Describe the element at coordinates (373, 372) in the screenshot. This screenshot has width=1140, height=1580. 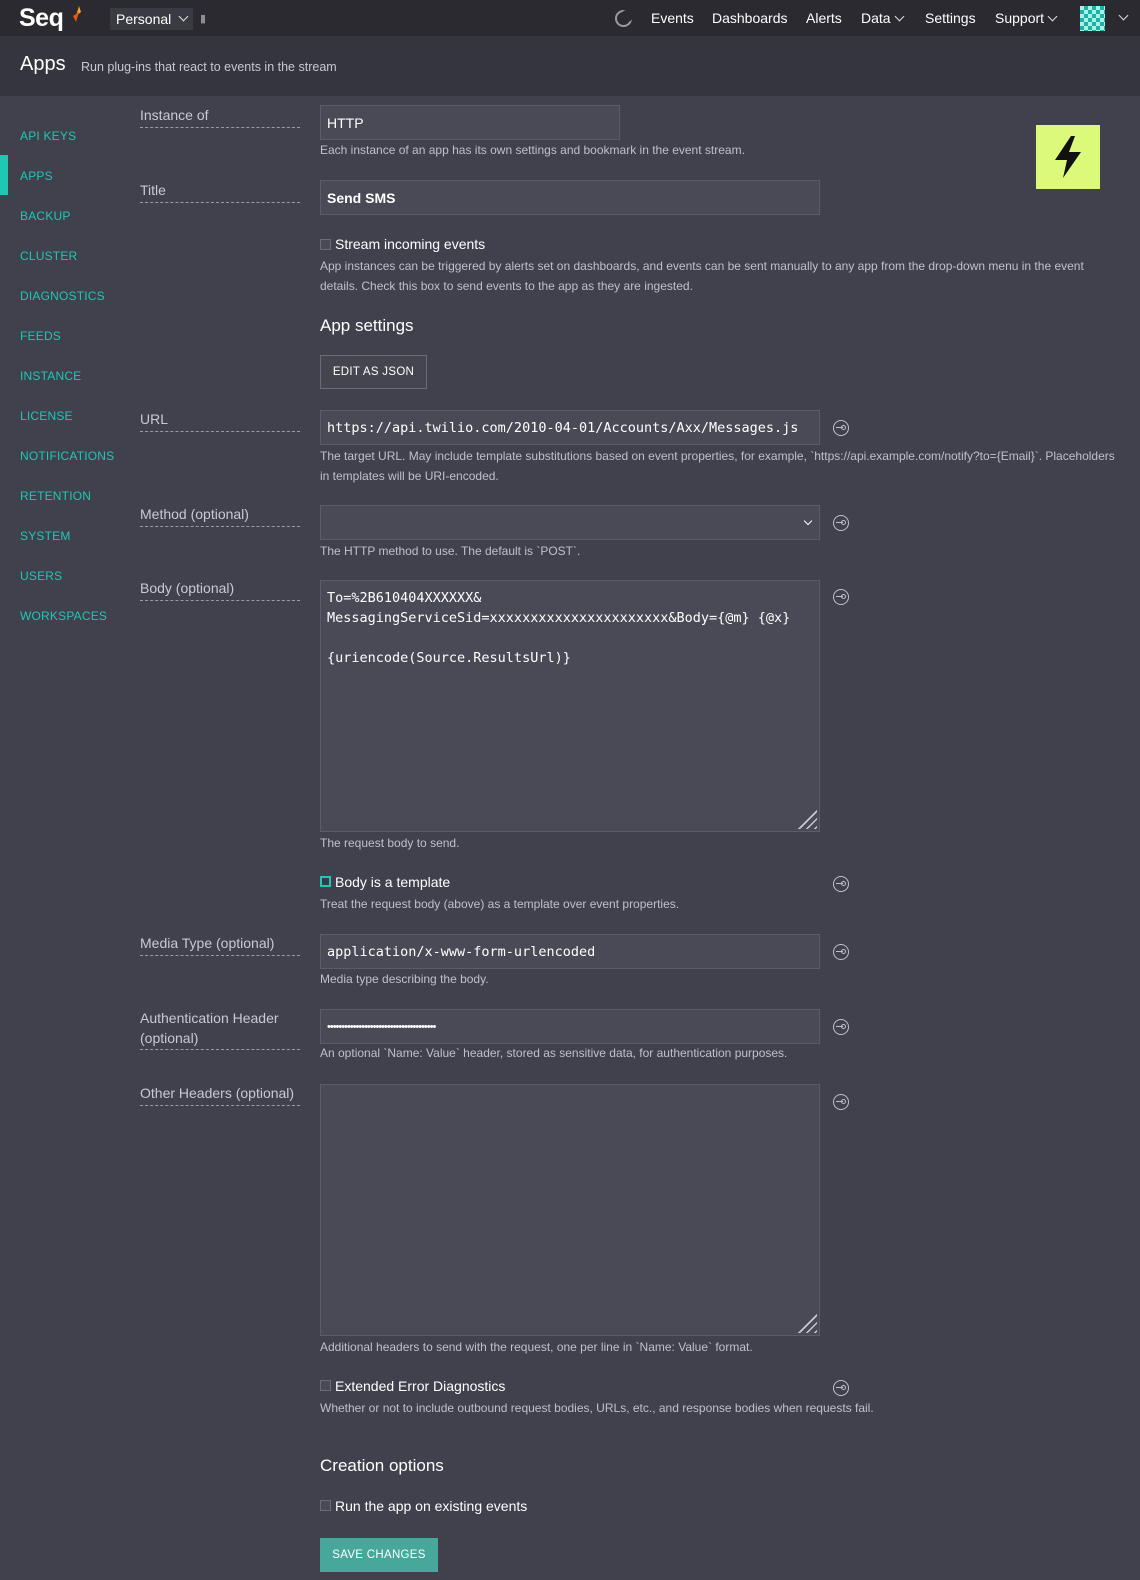
I see `edit-as-json-button: EDIT AS JSON` at that location.